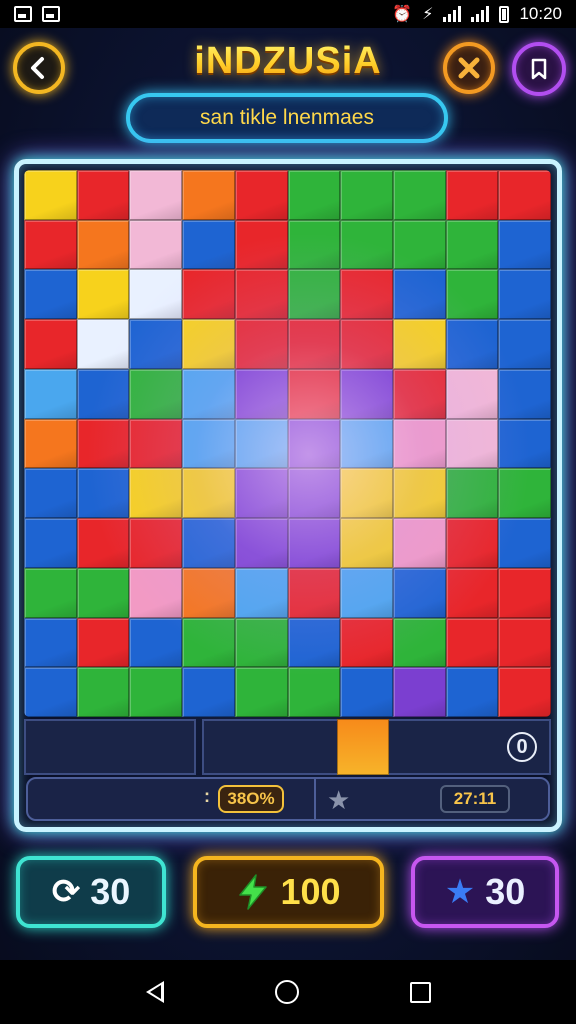 The height and width of the screenshot is (1024, 576). I want to click on star-button: ★ 30, so click(485, 892).